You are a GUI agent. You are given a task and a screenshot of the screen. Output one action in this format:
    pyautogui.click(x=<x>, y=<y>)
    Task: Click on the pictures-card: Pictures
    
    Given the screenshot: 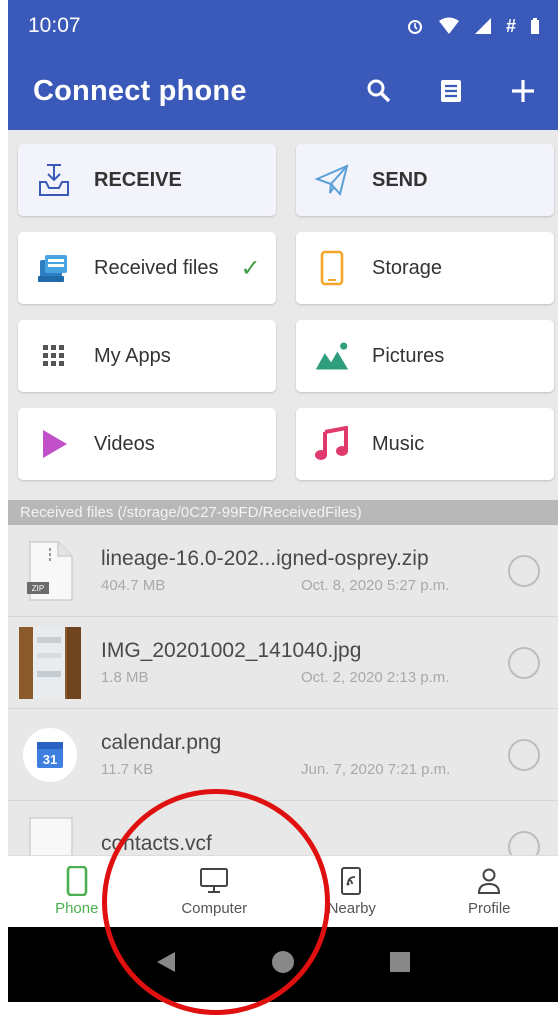 What is the action you would take?
    pyautogui.click(x=425, y=356)
    